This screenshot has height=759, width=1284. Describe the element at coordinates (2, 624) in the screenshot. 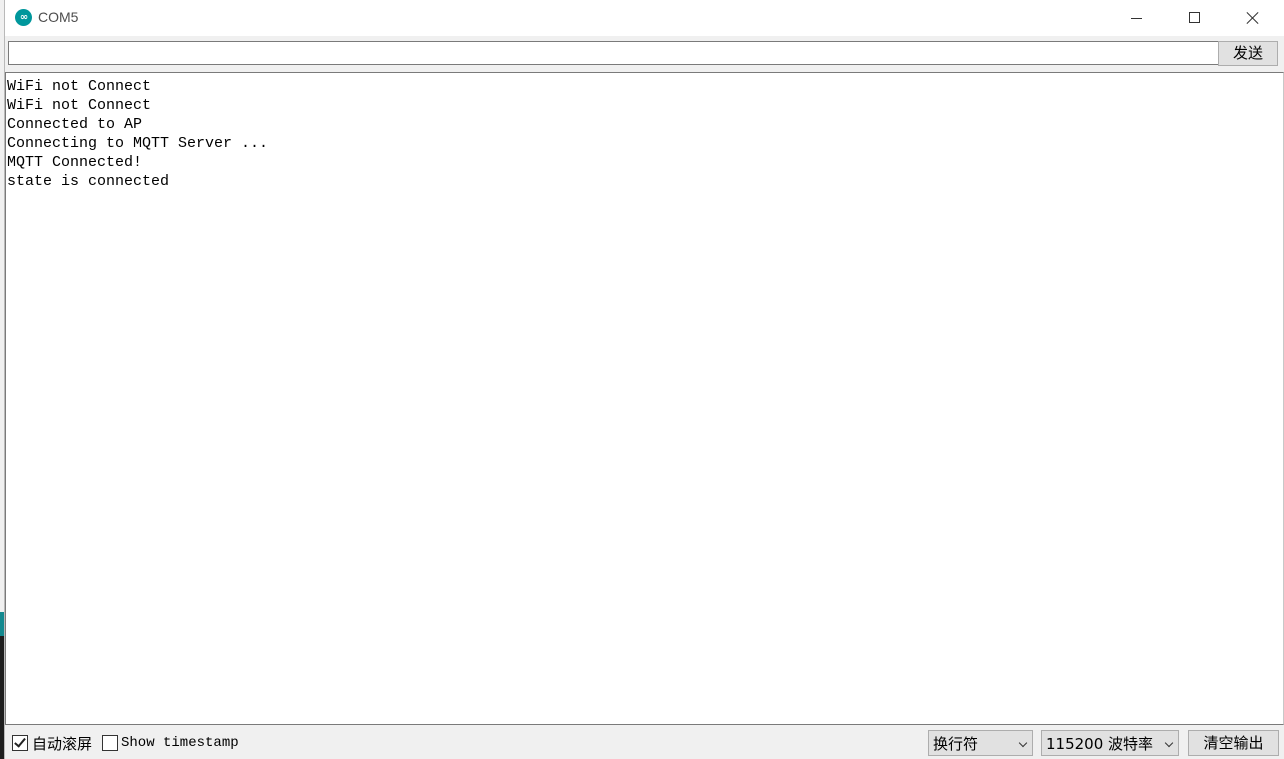

I see `background-window-accent` at that location.